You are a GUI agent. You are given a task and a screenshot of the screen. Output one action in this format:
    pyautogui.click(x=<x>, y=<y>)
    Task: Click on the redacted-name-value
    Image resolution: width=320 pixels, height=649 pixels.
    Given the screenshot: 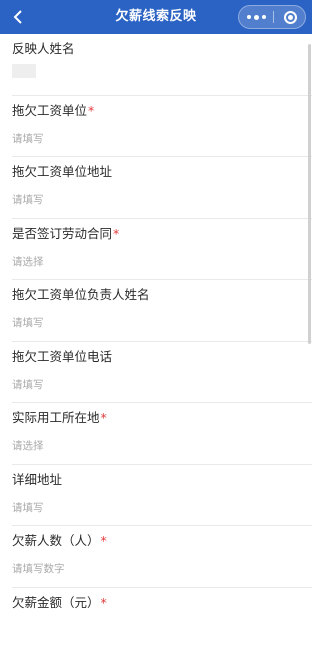 What is the action you would take?
    pyautogui.click(x=24, y=71)
    